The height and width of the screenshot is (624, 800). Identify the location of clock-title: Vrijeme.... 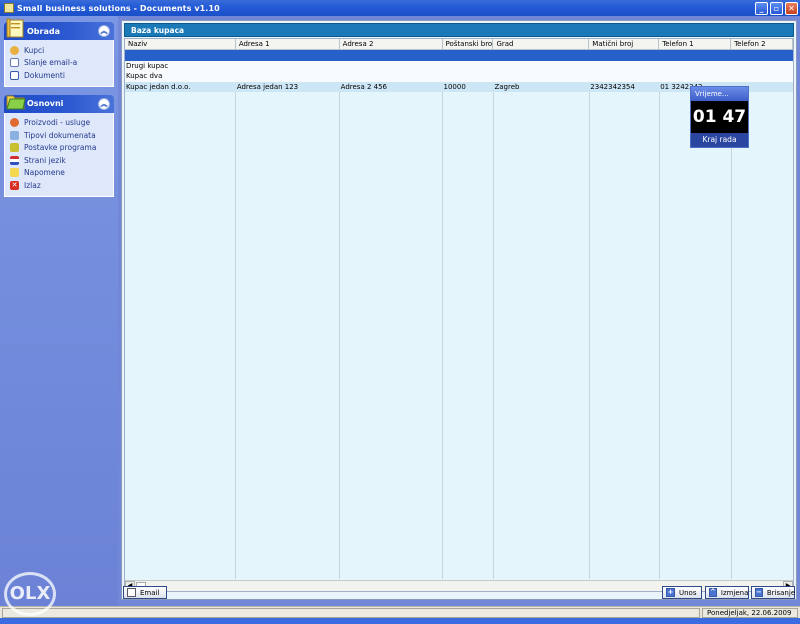
(719, 94).